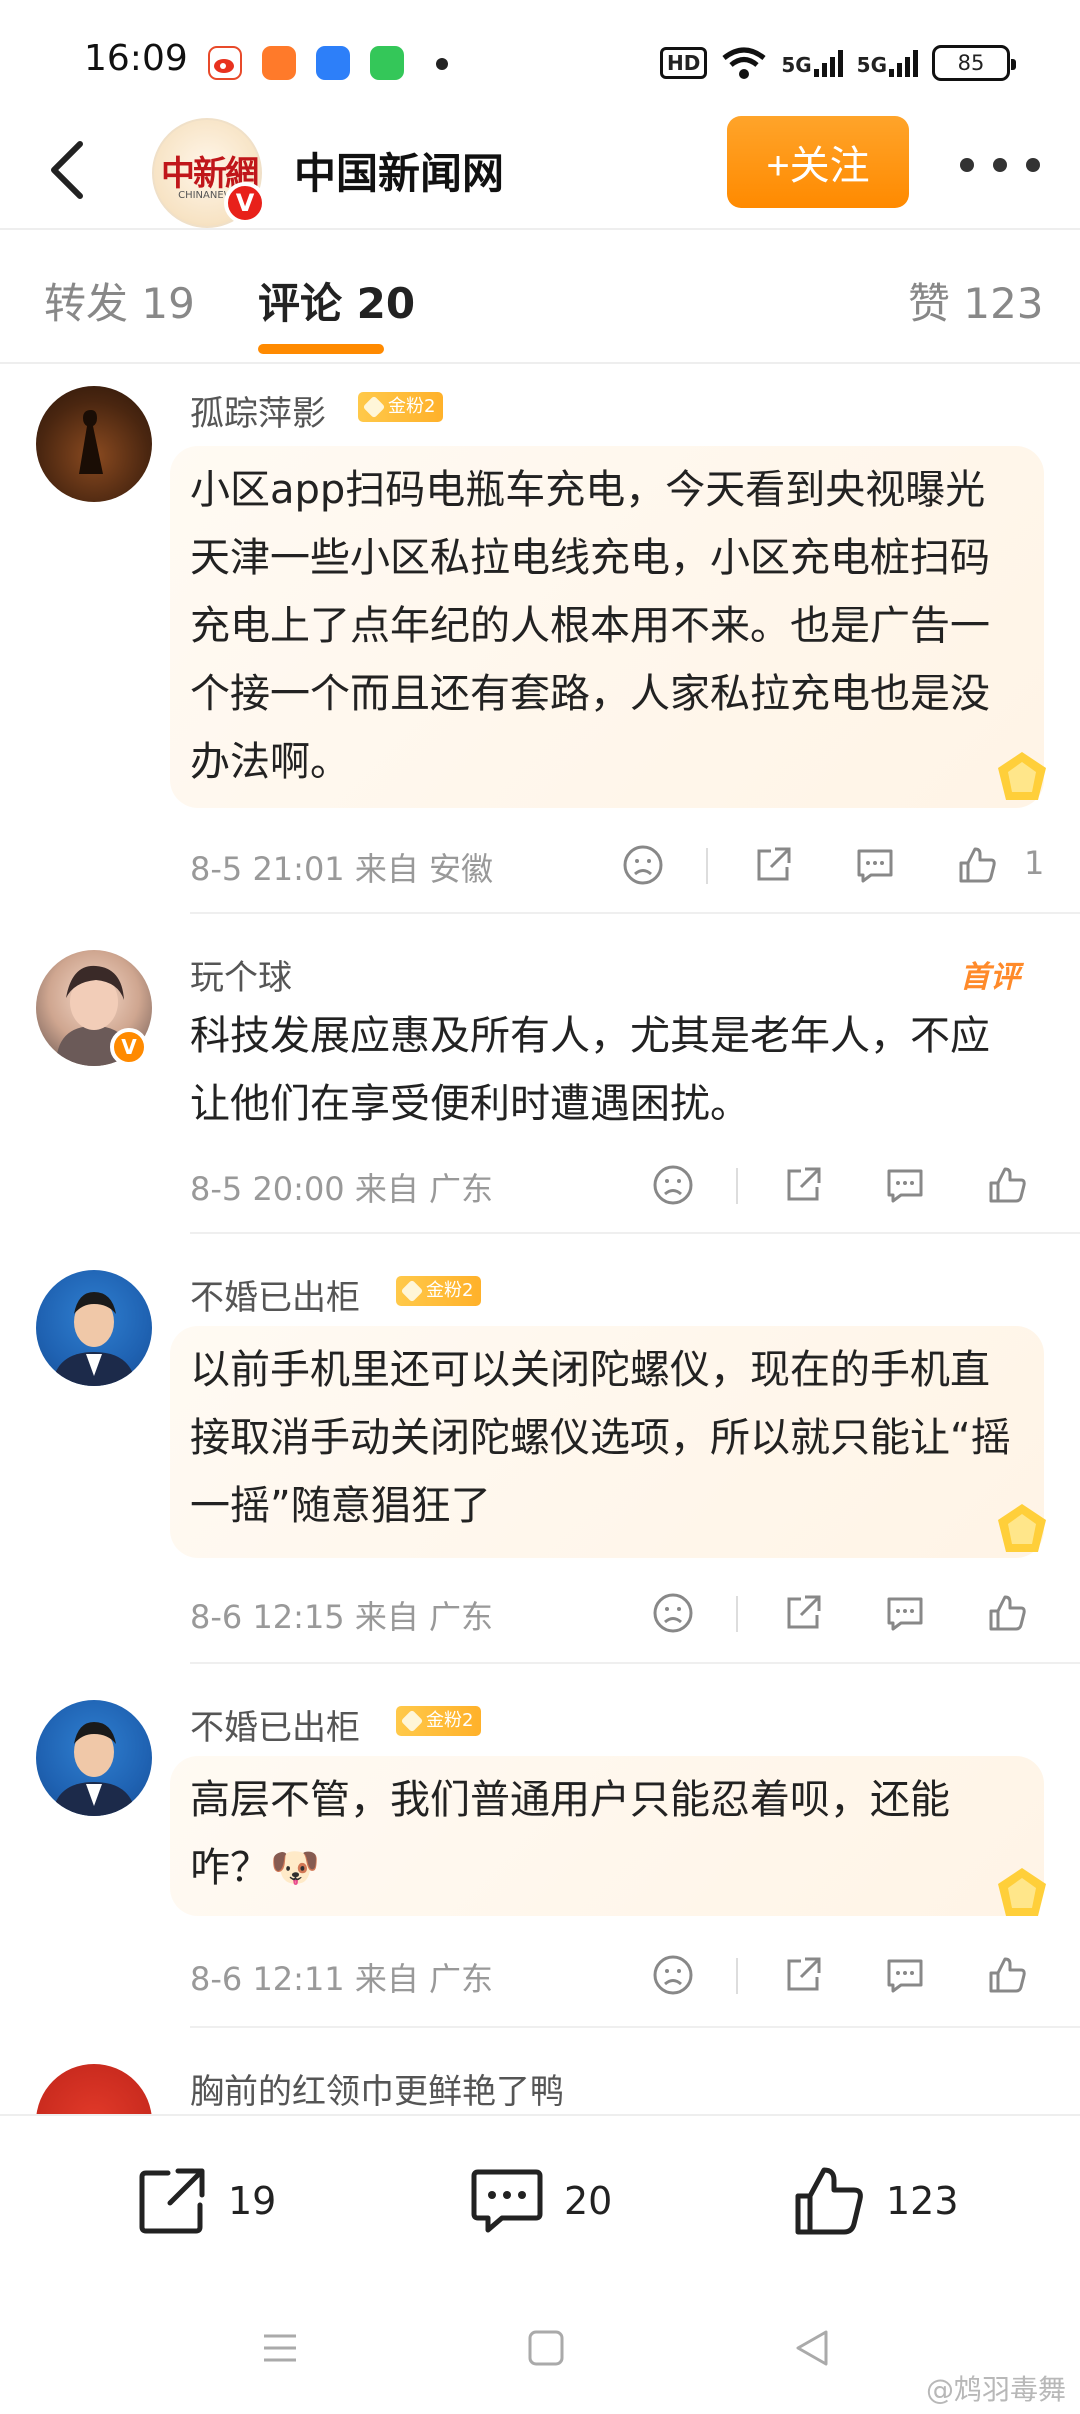  I want to click on comment-text: 科技发展应惠及所有人，尤其是老年人，不应让他们在享受便利时遭遇困扰。, so click(590, 1070).